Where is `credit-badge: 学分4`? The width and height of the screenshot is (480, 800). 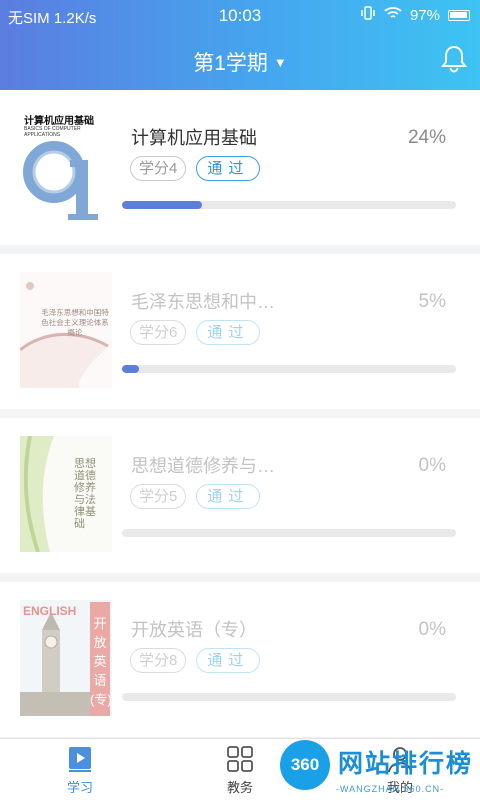 credit-badge: 学分4 is located at coordinates (158, 168).